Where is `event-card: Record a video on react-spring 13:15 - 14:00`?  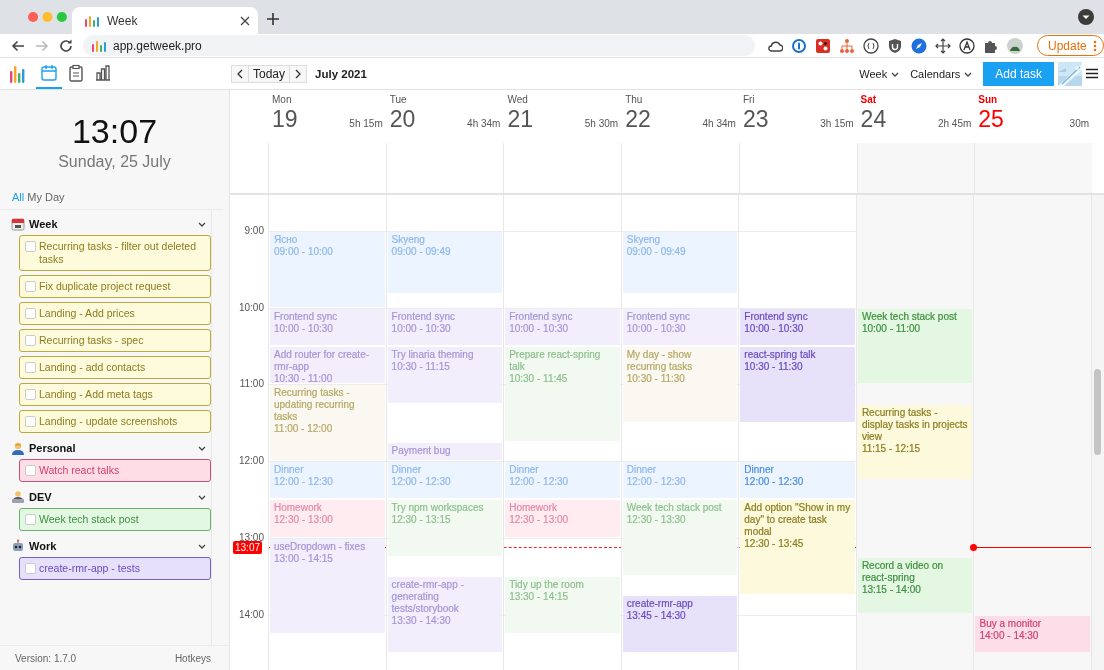
event-card: Record a video on react-spring 13:15 - 14:00 is located at coordinates (915, 585).